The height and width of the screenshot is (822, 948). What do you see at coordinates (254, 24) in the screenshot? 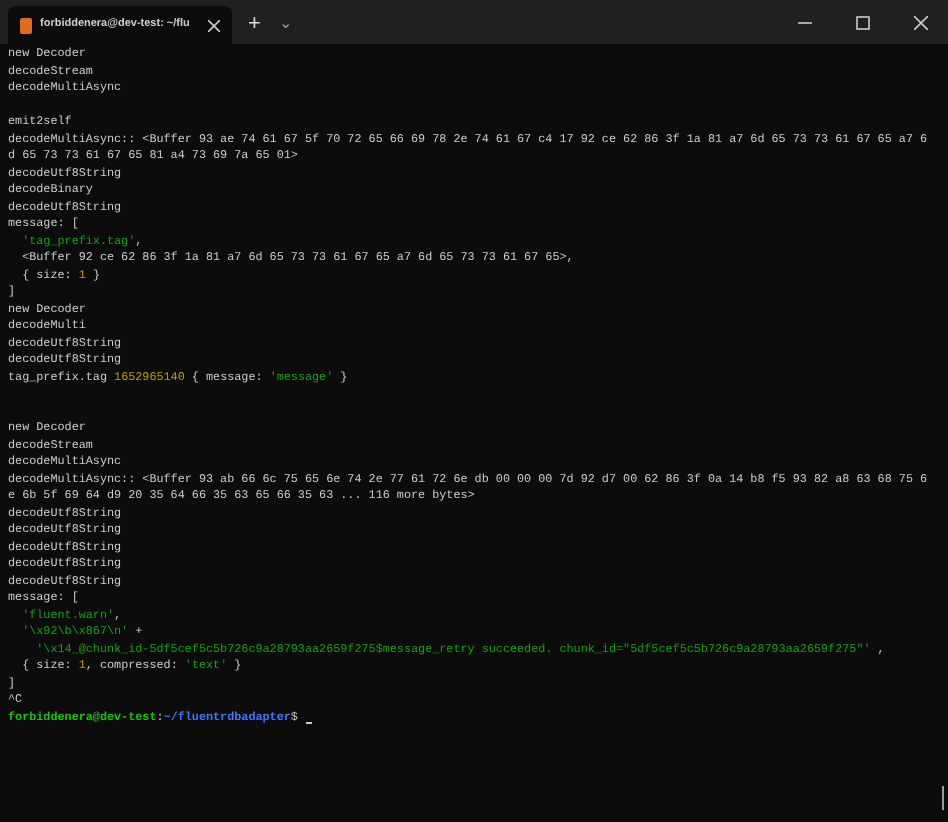
I see `new-tab-button: +` at bounding box center [254, 24].